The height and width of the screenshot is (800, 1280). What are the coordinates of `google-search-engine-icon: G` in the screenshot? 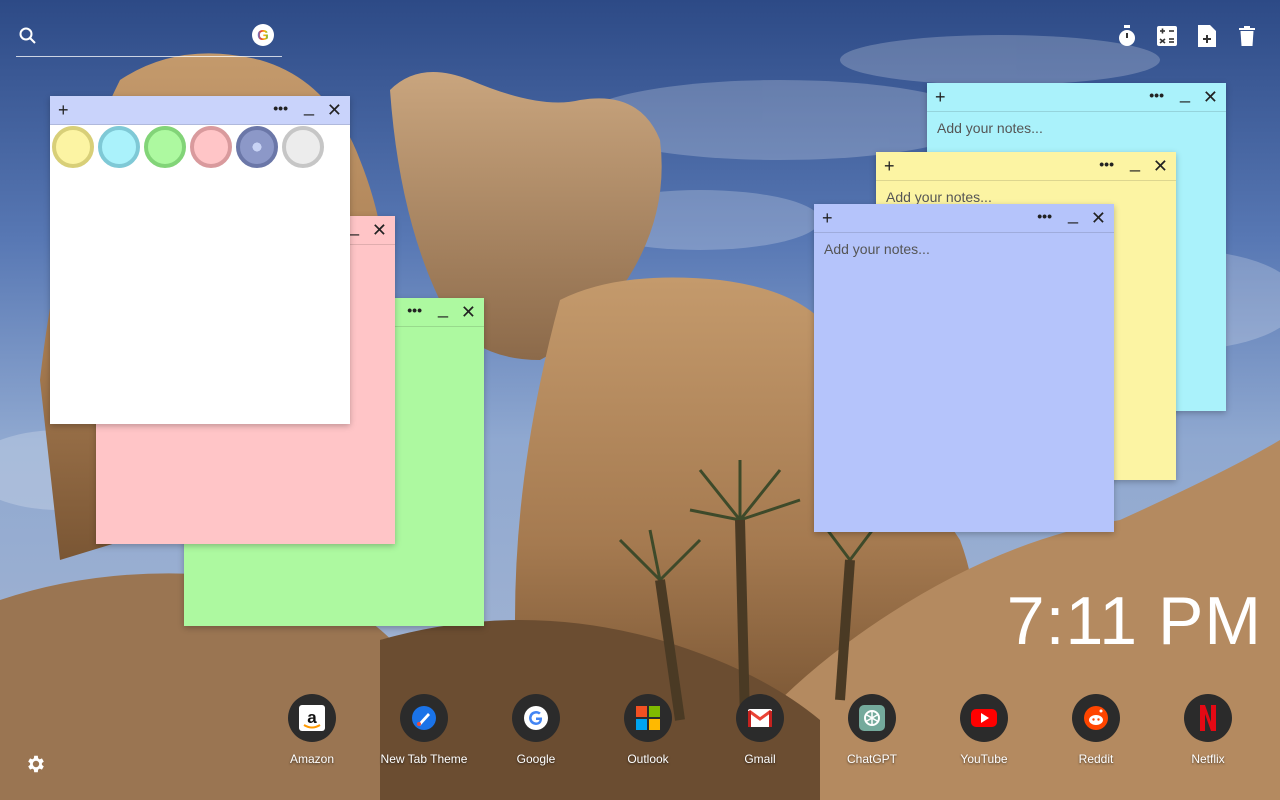 It's located at (263, 35).